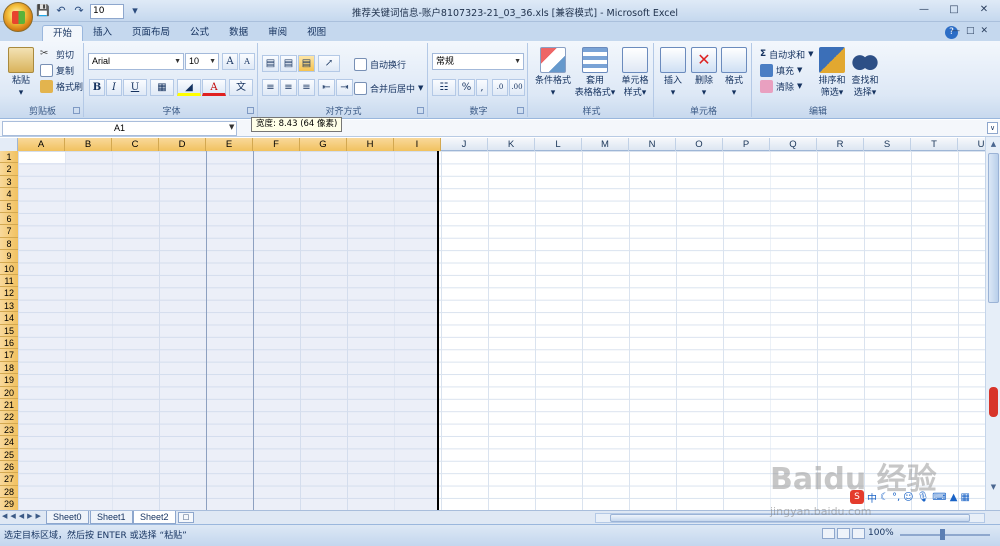  What do you see at coordinates (992, 128) in the screenshot?
I see `expand-formula-icon: ∨` at bounding box center [992, 128].